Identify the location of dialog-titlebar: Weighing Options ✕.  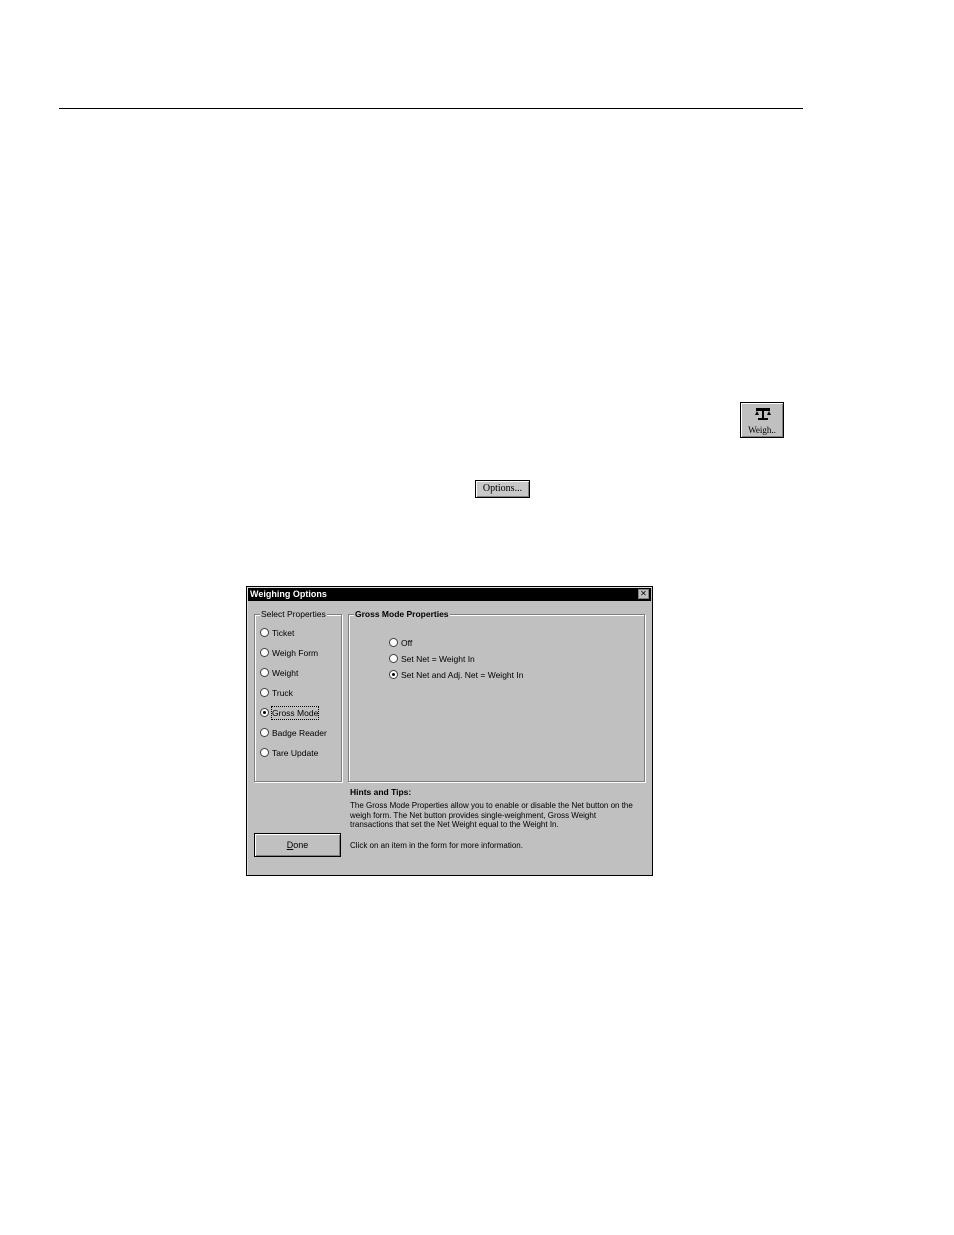
(449, 594).